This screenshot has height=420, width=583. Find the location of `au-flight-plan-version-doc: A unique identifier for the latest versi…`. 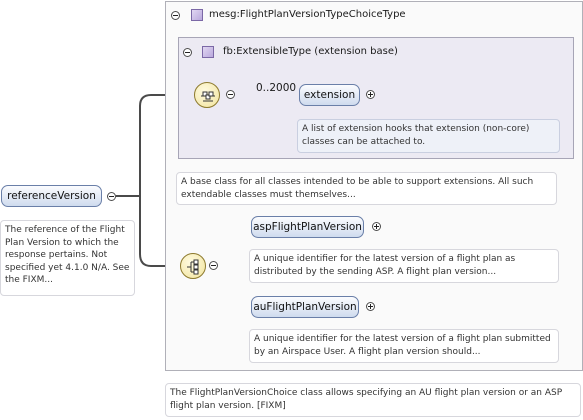

au-flight-plan-version-doc: A unique identifier for the latest versi… is located at coordinates (404, 346).